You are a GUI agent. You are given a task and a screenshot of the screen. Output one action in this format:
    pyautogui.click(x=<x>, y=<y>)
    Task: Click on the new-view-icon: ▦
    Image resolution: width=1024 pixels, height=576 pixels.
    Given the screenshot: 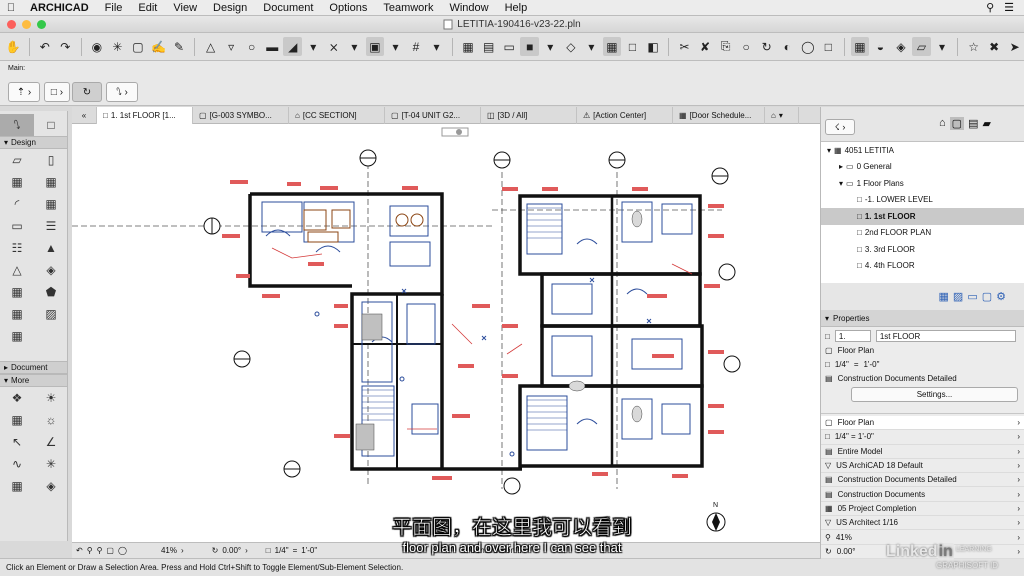 What is the action you would take?
    pyautogui.click(x=944, y=296)
    